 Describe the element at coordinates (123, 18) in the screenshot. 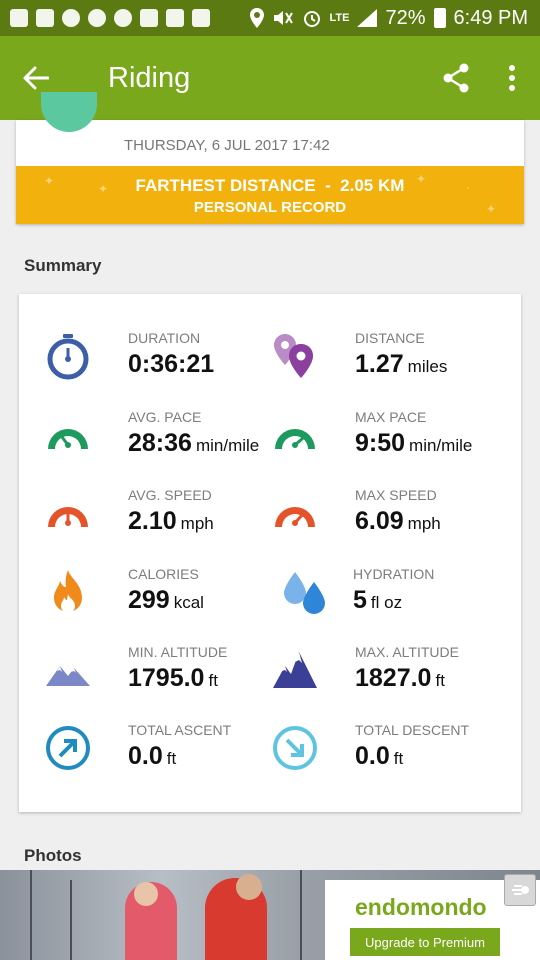

I see `pinterest-icon` at that location.